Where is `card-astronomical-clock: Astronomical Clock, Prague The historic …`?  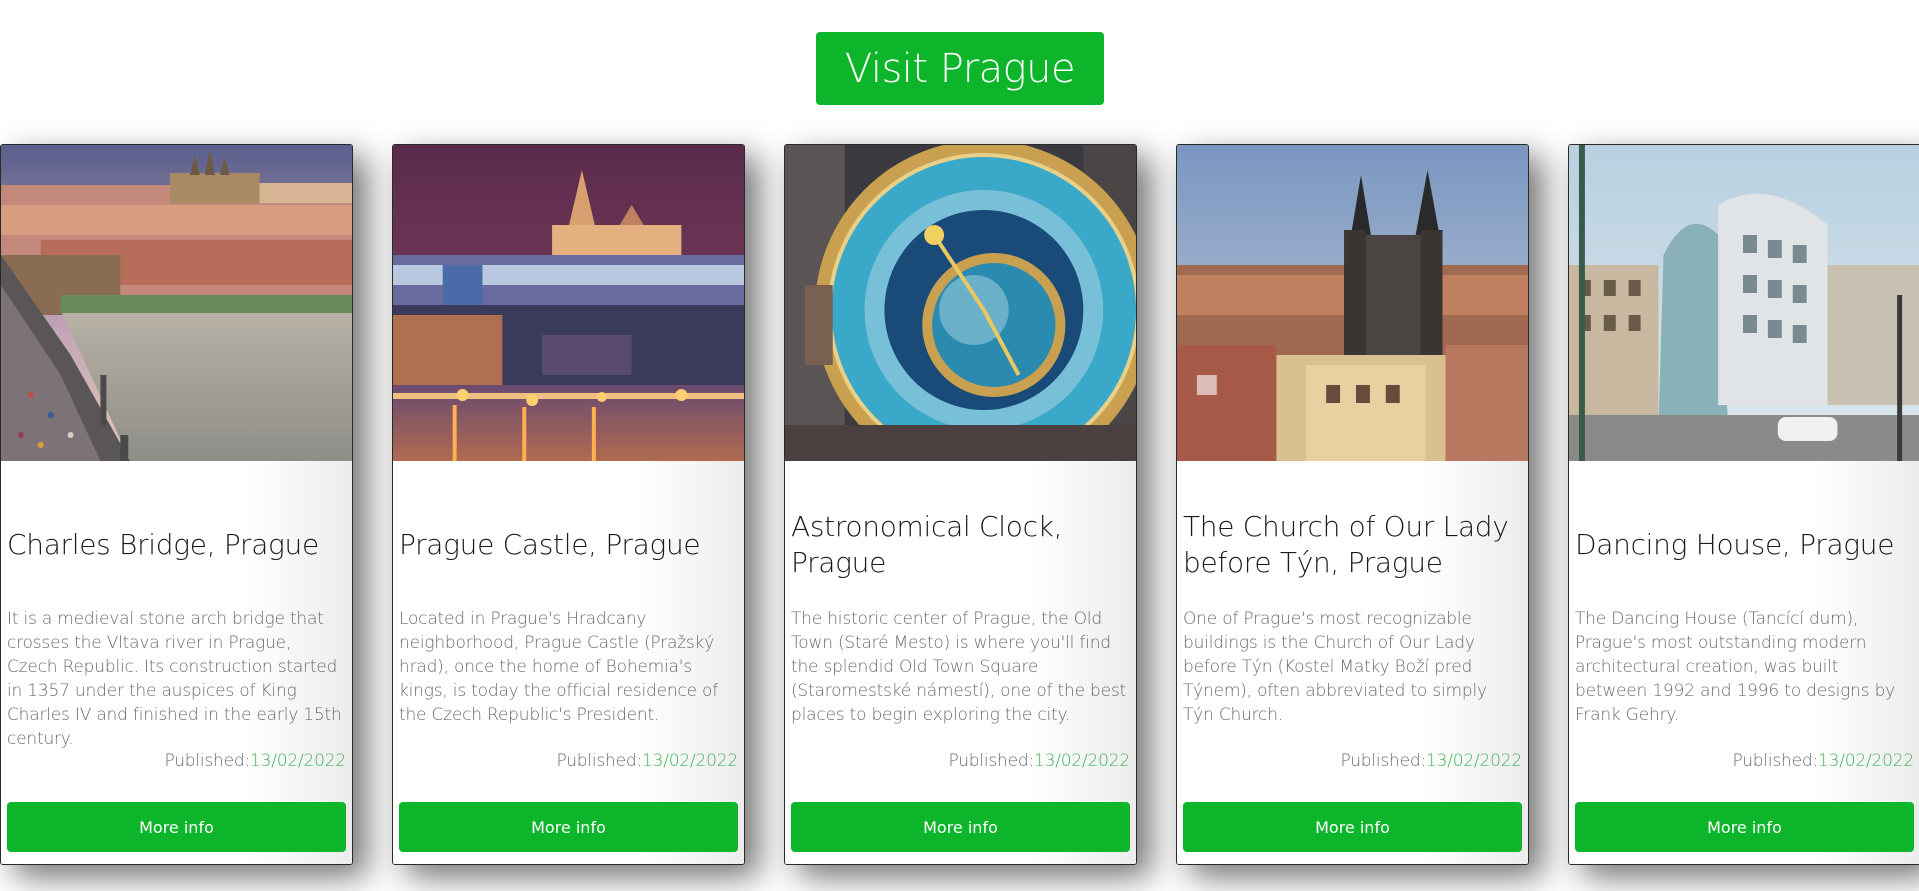
card-astronomical-clock: Astronomical Clock, Prague The historic … is located at coordinates (960, 504).